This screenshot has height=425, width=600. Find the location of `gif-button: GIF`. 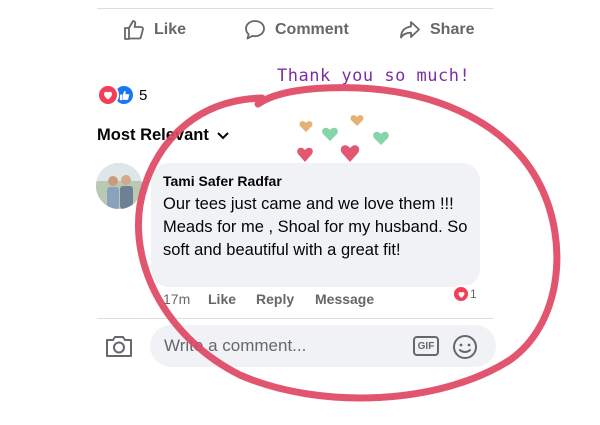

gif-button: GIF is located at coordinates (426, 346).